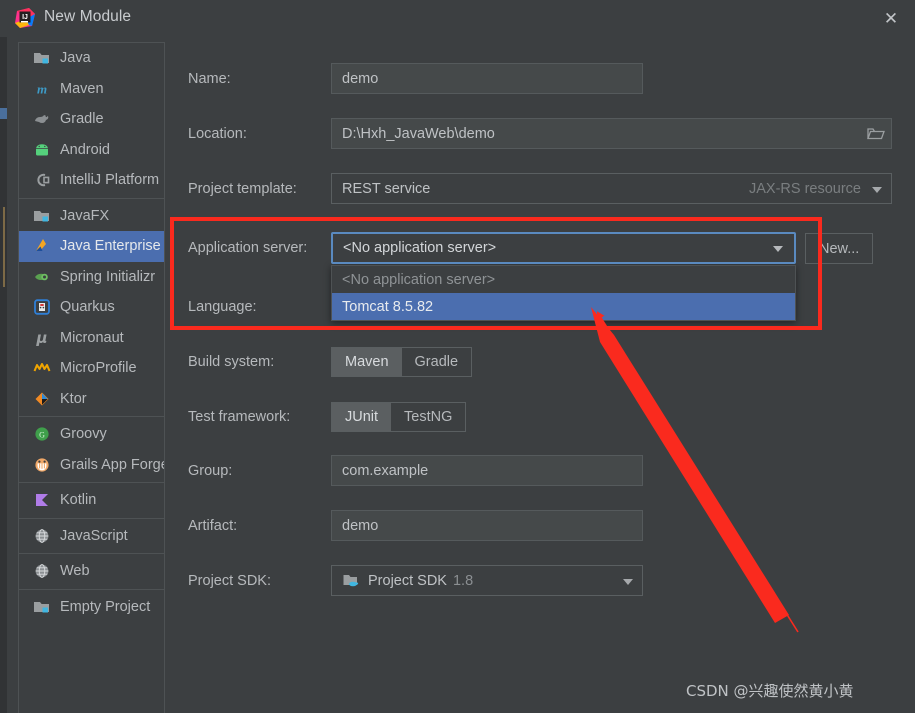 This screenshot has height=713, width=915. Describe the element at coordinates (242, 189) in the screenshot. I see `project-template-label: Project template:` at that location.